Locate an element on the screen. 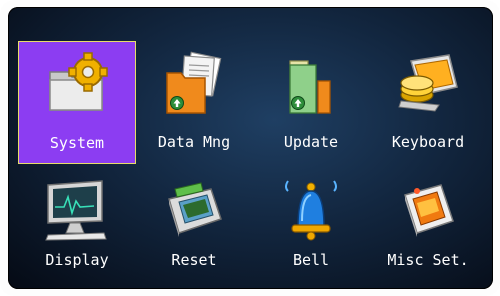 This screenshot has height=296, width=500. keyboard-icon is located at coordinates (428, 83).